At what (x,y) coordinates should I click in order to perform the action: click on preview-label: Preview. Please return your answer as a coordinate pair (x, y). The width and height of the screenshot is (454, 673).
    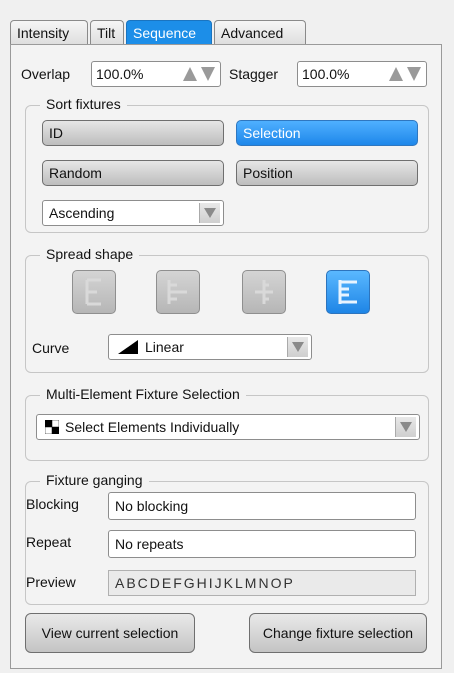
    Looking at the image, I should click on (51, 582).